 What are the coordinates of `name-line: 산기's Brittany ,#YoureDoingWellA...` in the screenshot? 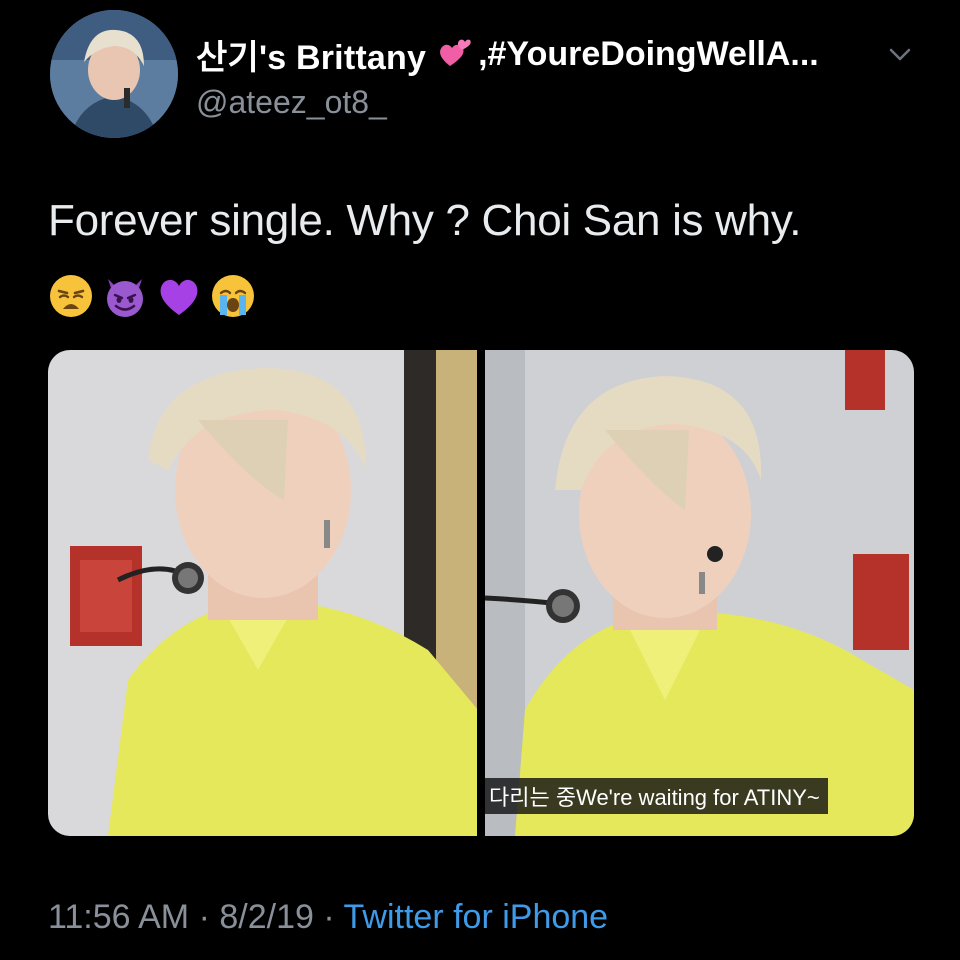 It's located at (546, 54).